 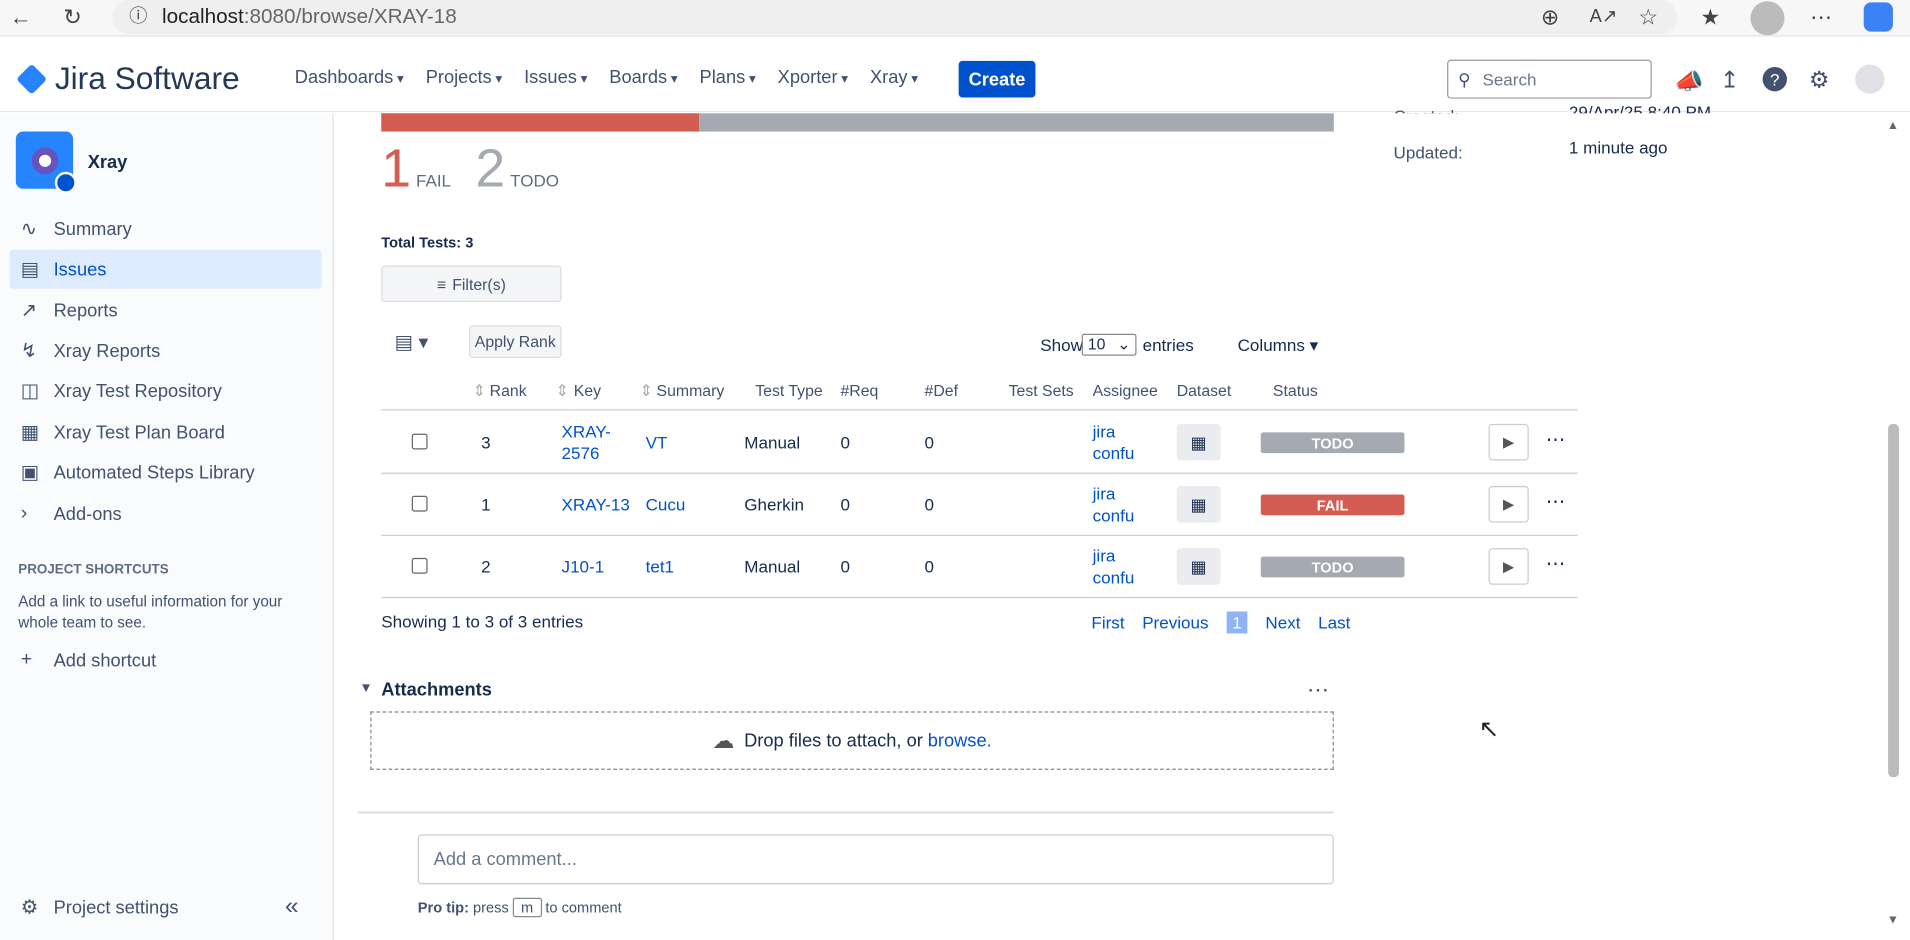 What do you see at coordinates (657, 441) in the screenshot?
I see `summary-link: VT` at bounding box center [657, 441].